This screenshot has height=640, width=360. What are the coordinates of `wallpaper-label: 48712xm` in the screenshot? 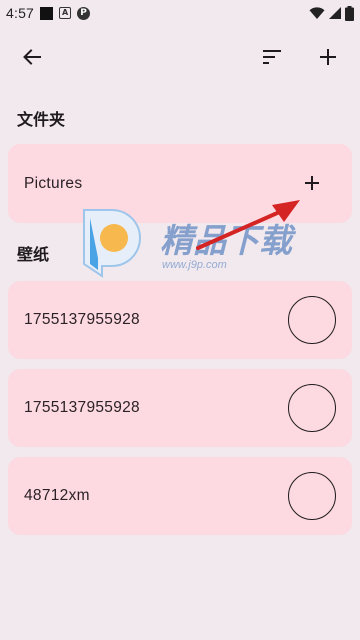 It's located at (57, 495).